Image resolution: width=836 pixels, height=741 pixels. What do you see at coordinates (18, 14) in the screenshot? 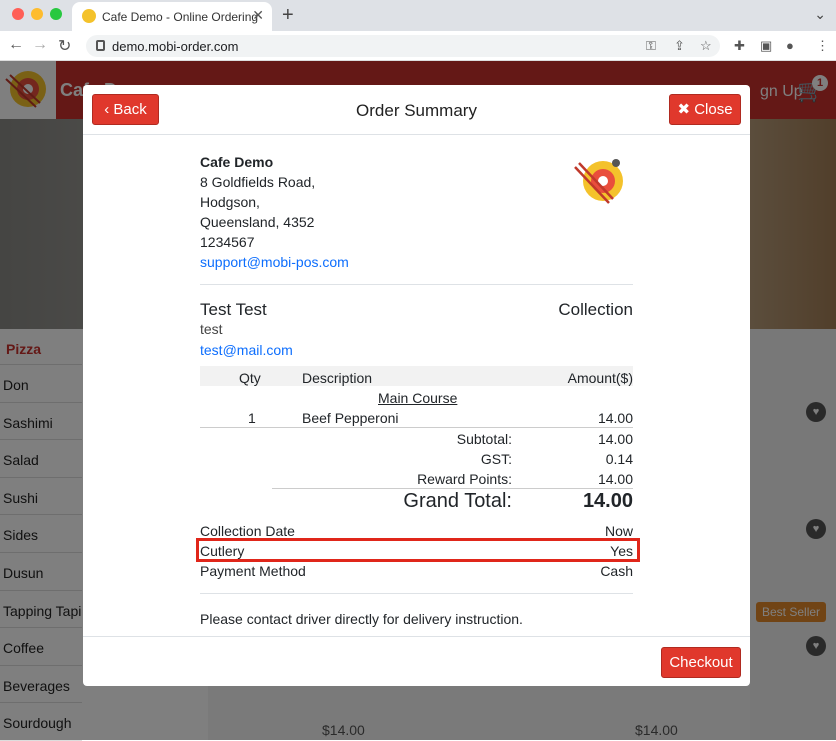
I see `close-window-icon` at bounding box center [18, 14].